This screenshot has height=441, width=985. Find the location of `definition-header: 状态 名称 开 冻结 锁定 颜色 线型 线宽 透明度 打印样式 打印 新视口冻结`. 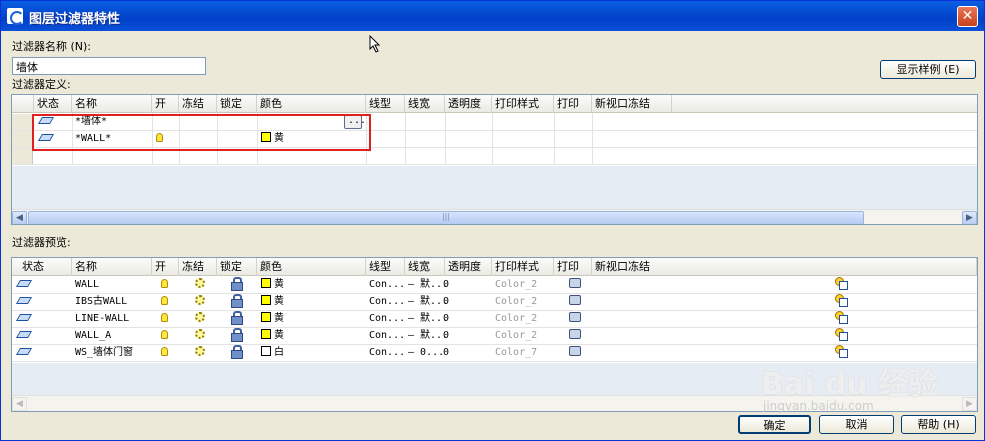

definition-header: 状态 名称 开 冻结 锁定 颜色 线型 线宽 透明度 打印样式 打印 新视口冻结 is located at coordinates (494, 104).